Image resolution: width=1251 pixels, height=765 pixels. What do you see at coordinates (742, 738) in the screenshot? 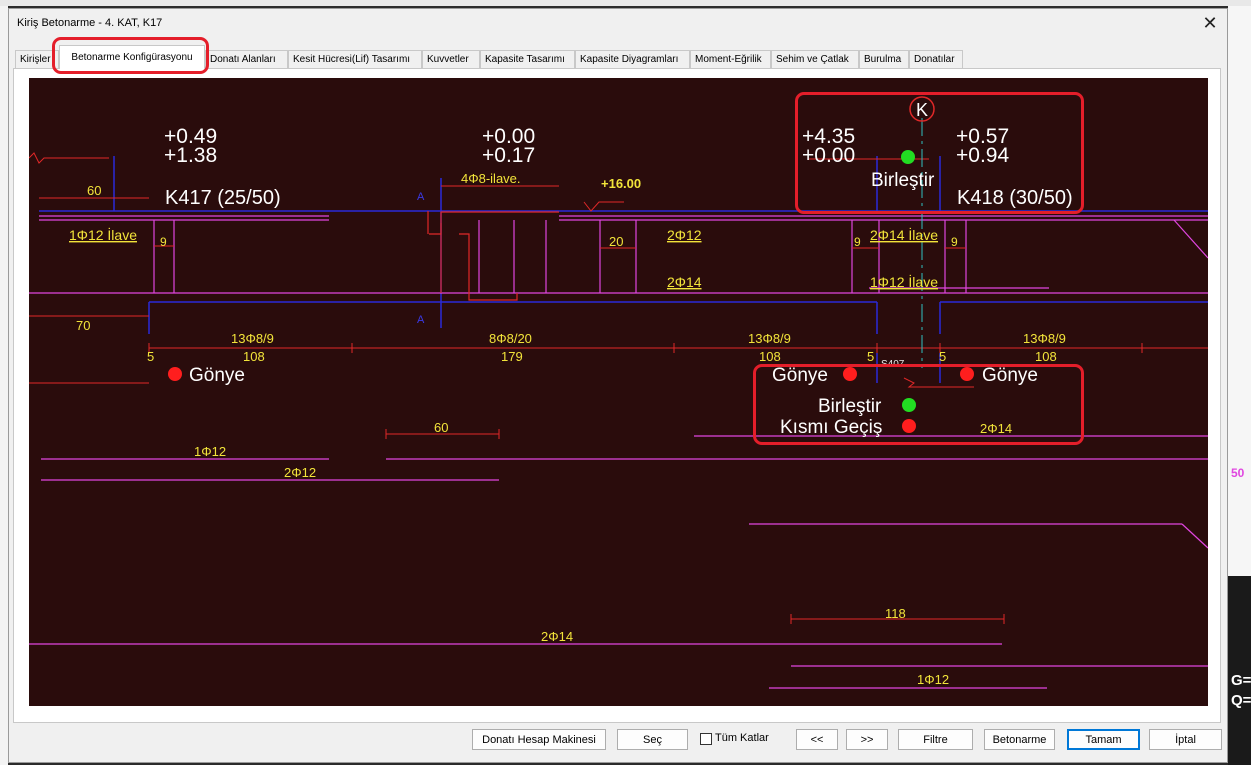
I see `all-floors-label: Tüm Katlar` at bounding box center [742, 738].